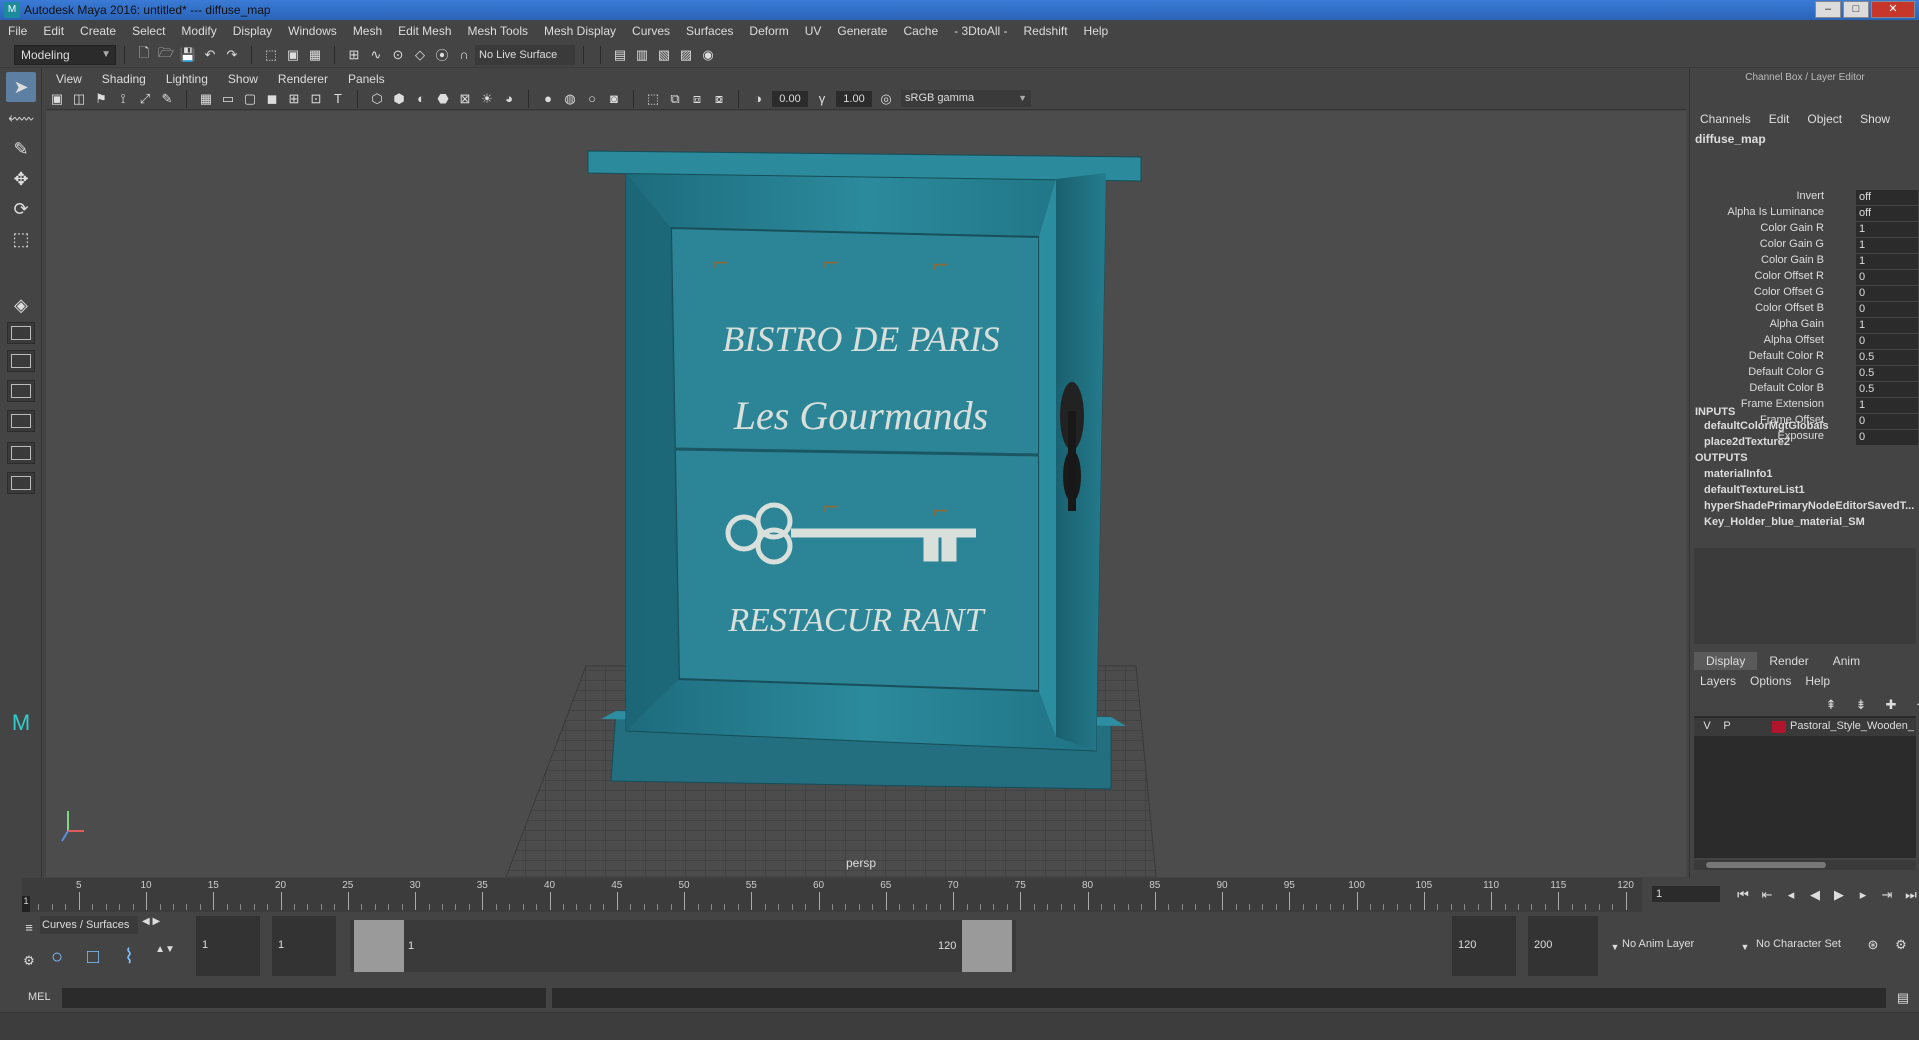 The image size is (1919, 1040). I want to click on attribute-row: Color Offset R 0, so click(1804, 278).